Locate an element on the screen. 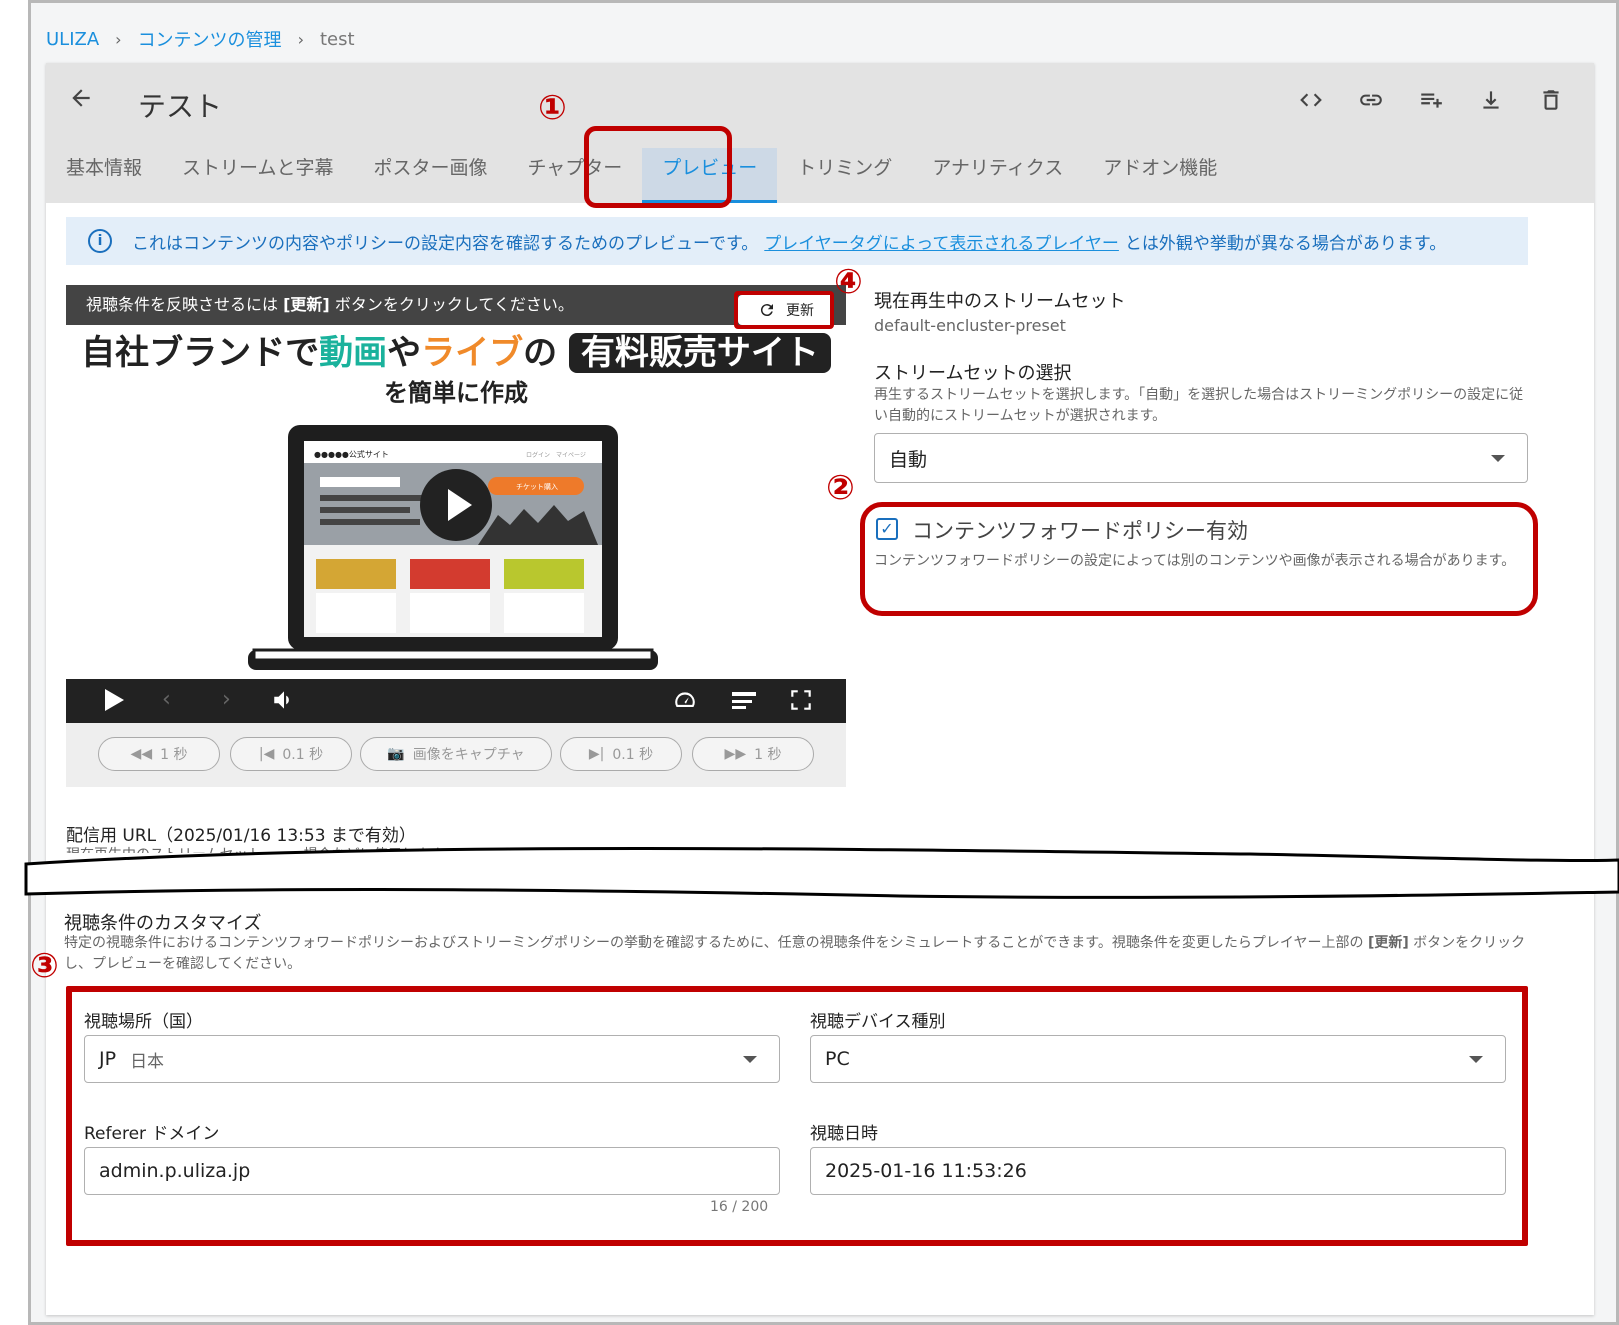 The height and width of the screenshot is (1325, 1619). breadcrumb-parent: コンテンツの管理 is located at coordinates (210, 39).